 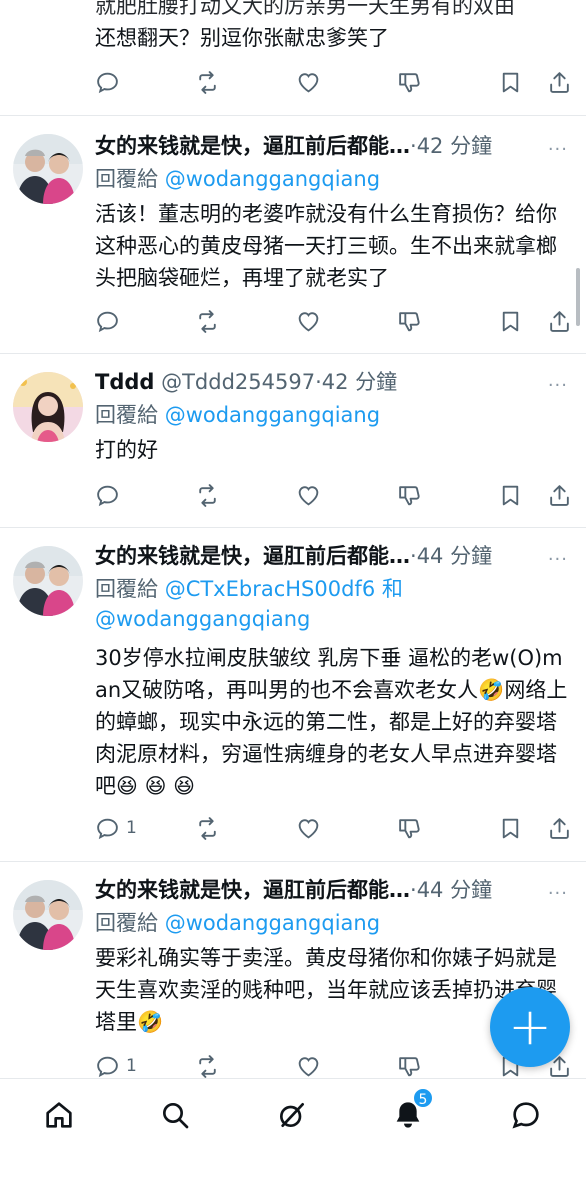 I want to click on nav-grok, so click(x=292, y=1115).